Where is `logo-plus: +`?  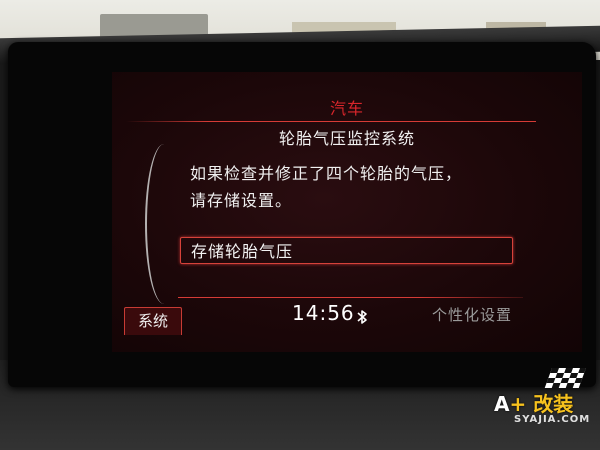
logo-plus: + is located at coordinates (518, 404).